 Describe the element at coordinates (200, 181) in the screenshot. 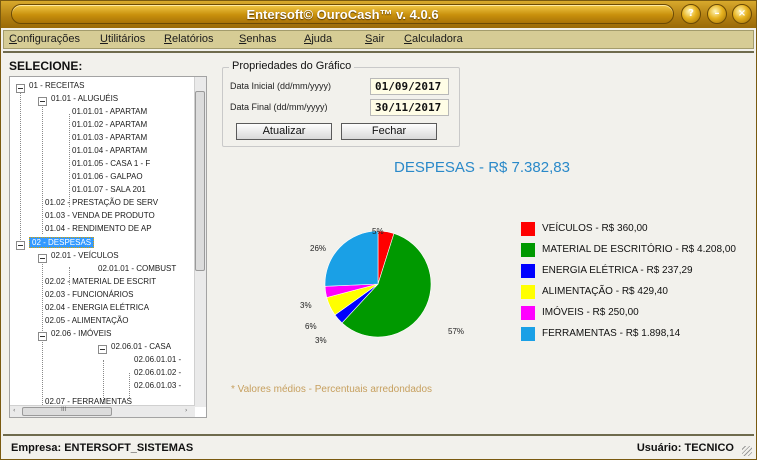

I see `scroll-thumb` at that location.